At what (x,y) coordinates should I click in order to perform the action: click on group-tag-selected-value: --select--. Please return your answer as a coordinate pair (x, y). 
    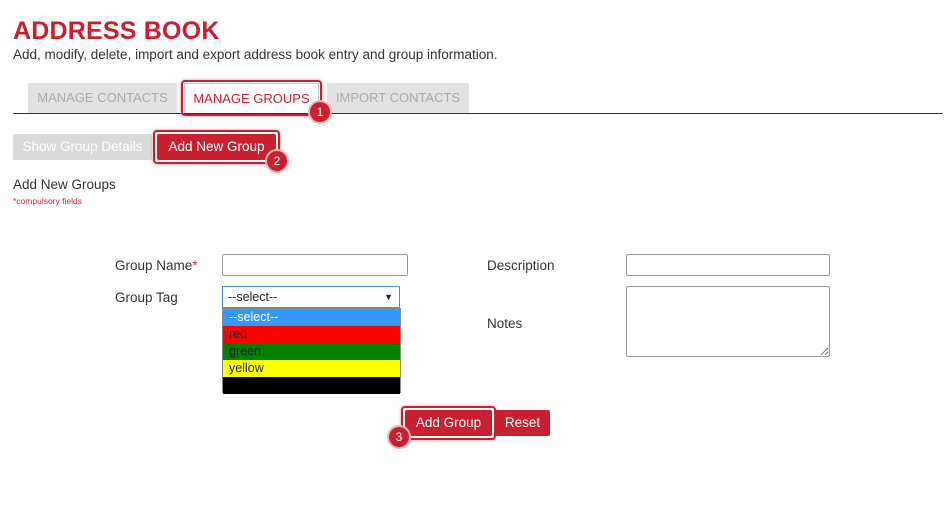
    Looking at the image, I should click on (253, 297).